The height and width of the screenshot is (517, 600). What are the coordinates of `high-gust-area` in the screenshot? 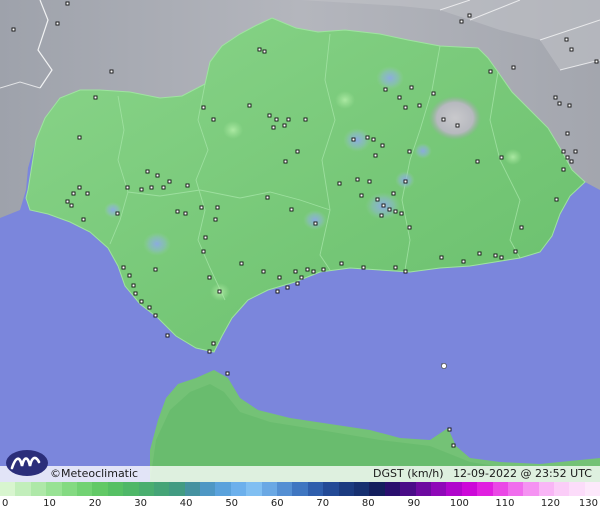 It's located at (455, 118).